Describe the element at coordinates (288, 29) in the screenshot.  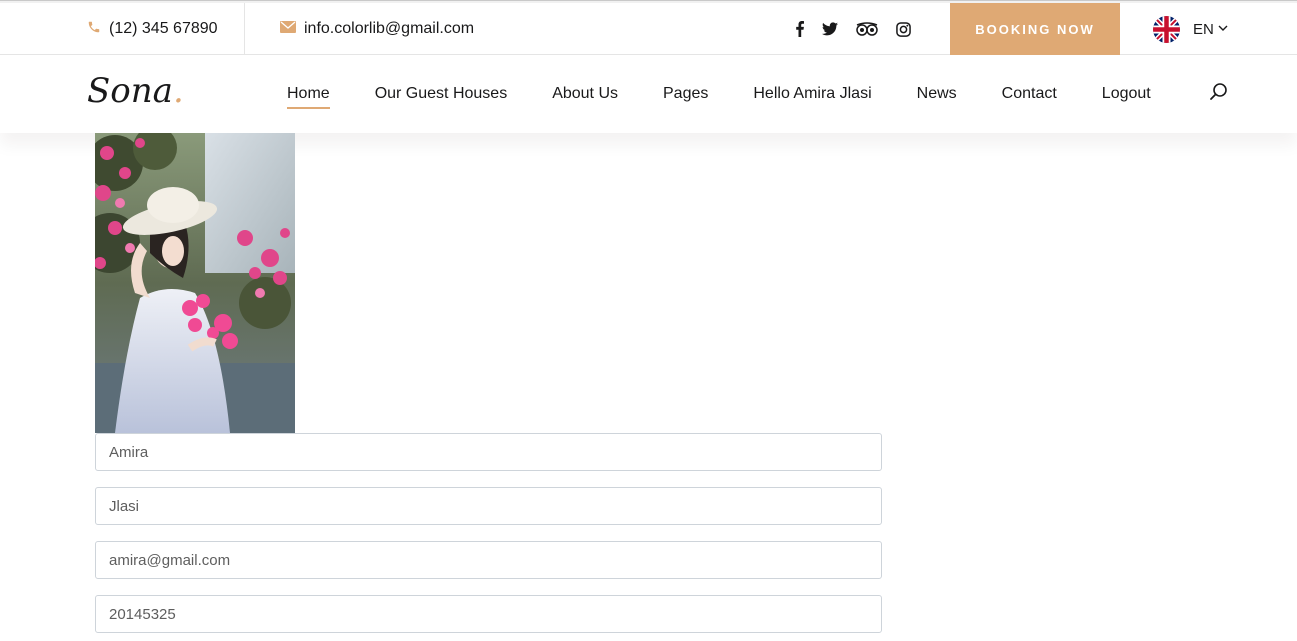
I see `envelope-icon` at that location.